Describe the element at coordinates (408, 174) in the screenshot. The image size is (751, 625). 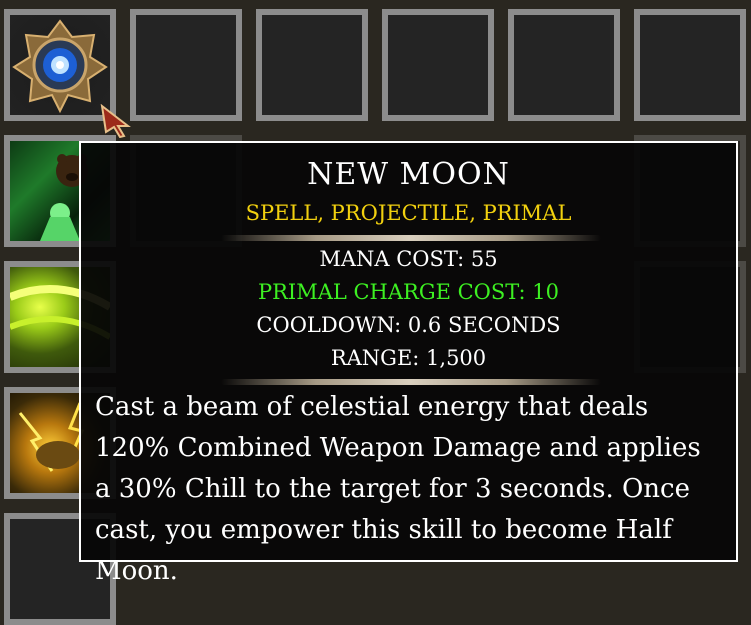
I see `skill-title: NEW MOON` at that location.